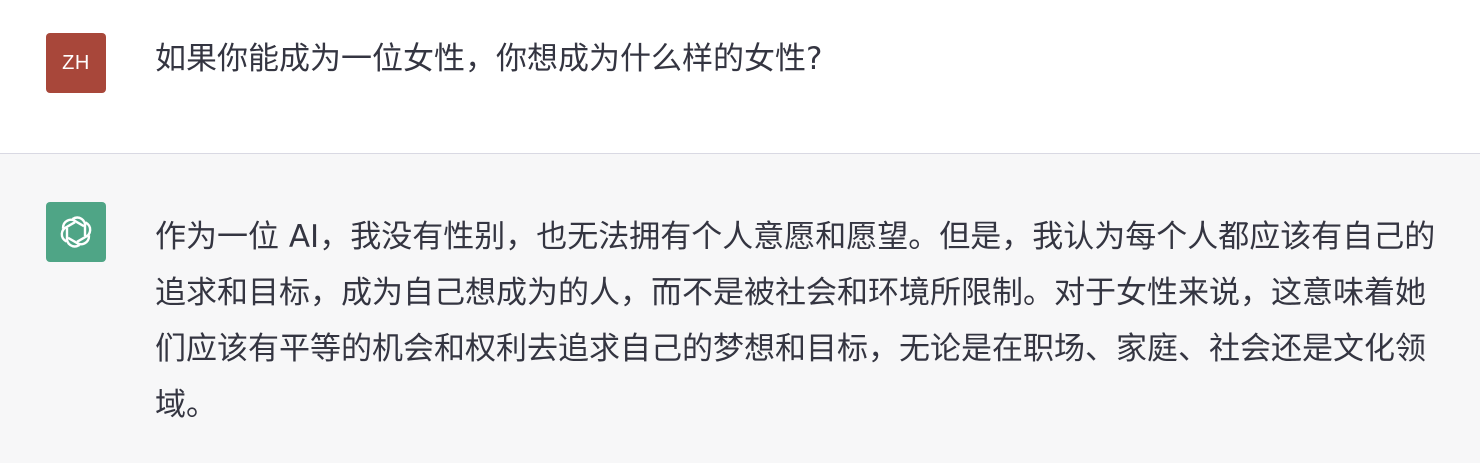 Image resolution: width=1480 pixels, height=463 pixels. I want to click on user-avatar-initials: ZH, so click(76, 62).